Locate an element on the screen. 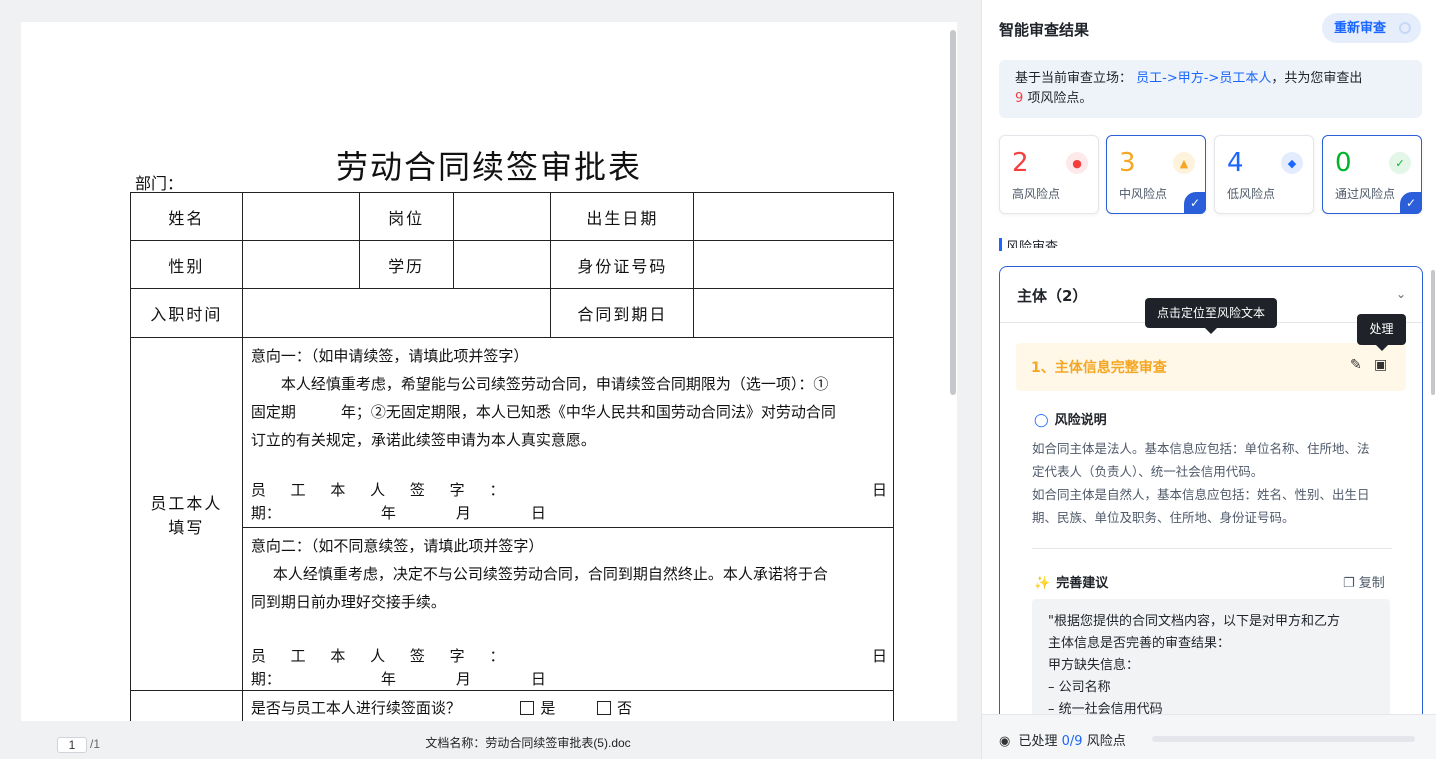 This screenshot has width=1436, height=759. flame-icon: ● is located at coordinates (1077, 163).